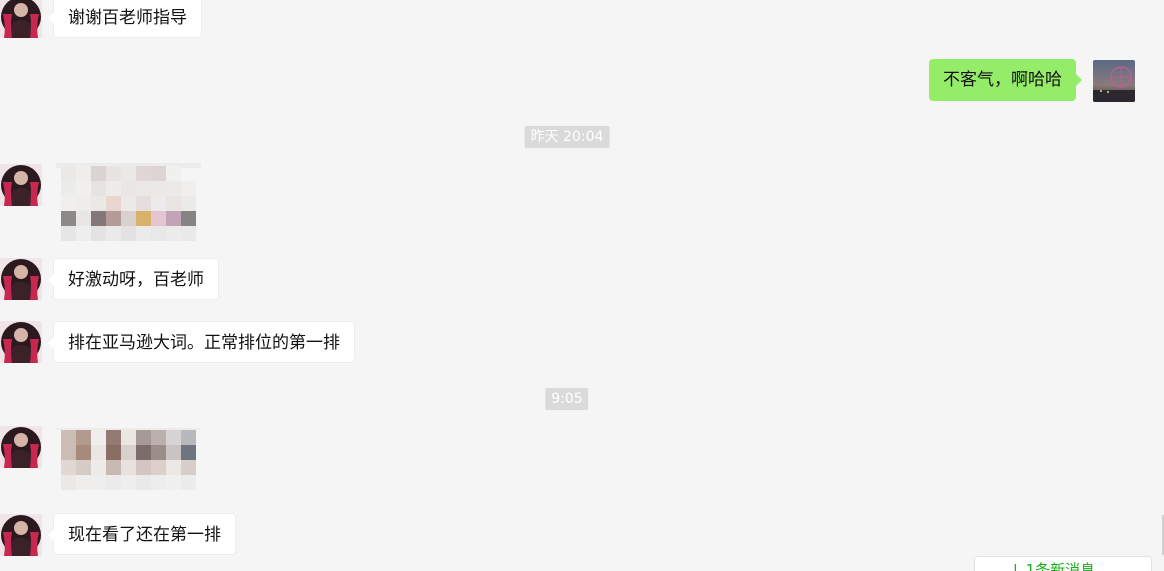 This screenshot has width=1164, height=571. I want to click on message-bubble: 好激动呀，百老师, so click(133, 279).